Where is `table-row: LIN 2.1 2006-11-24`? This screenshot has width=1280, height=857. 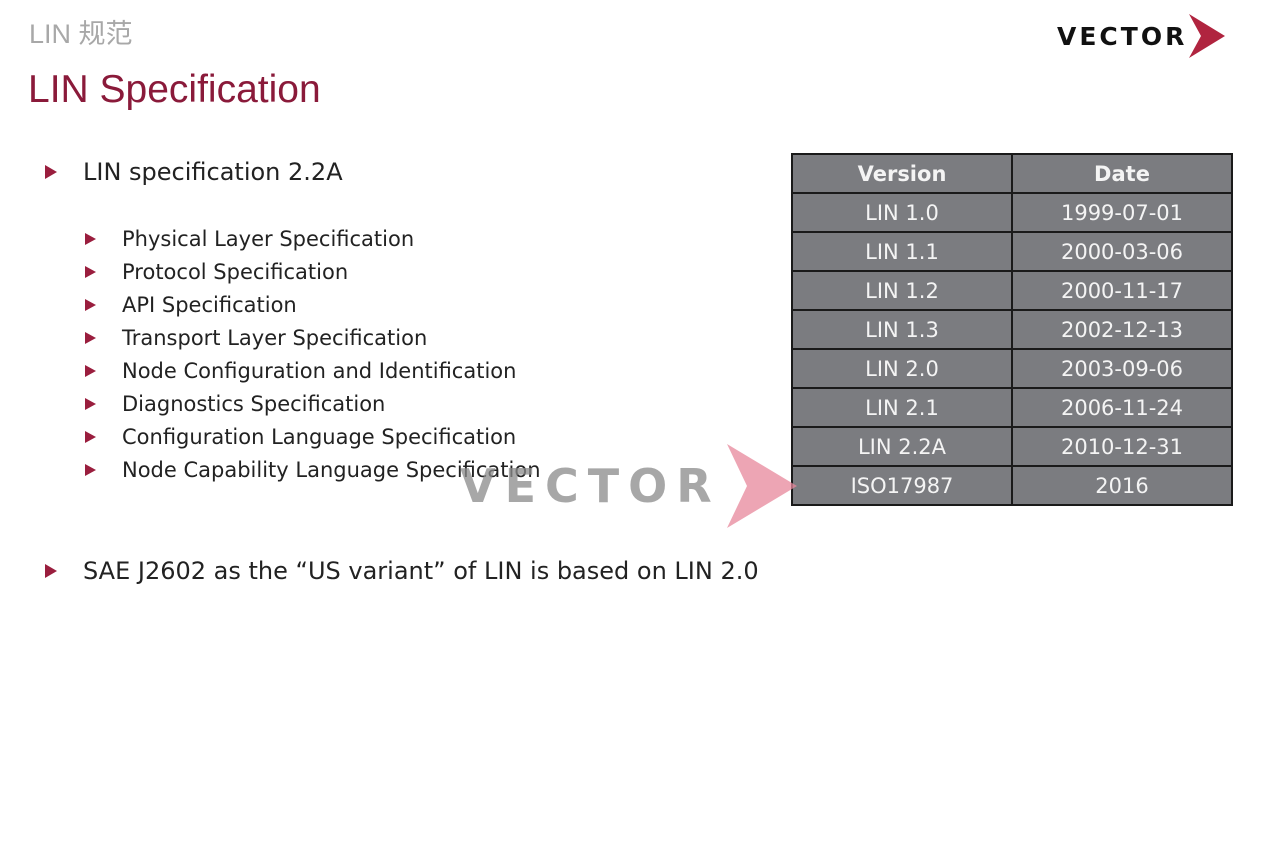
table-row: LIN 2.1 2006-11-24 is located at coordinates (1012, 407).